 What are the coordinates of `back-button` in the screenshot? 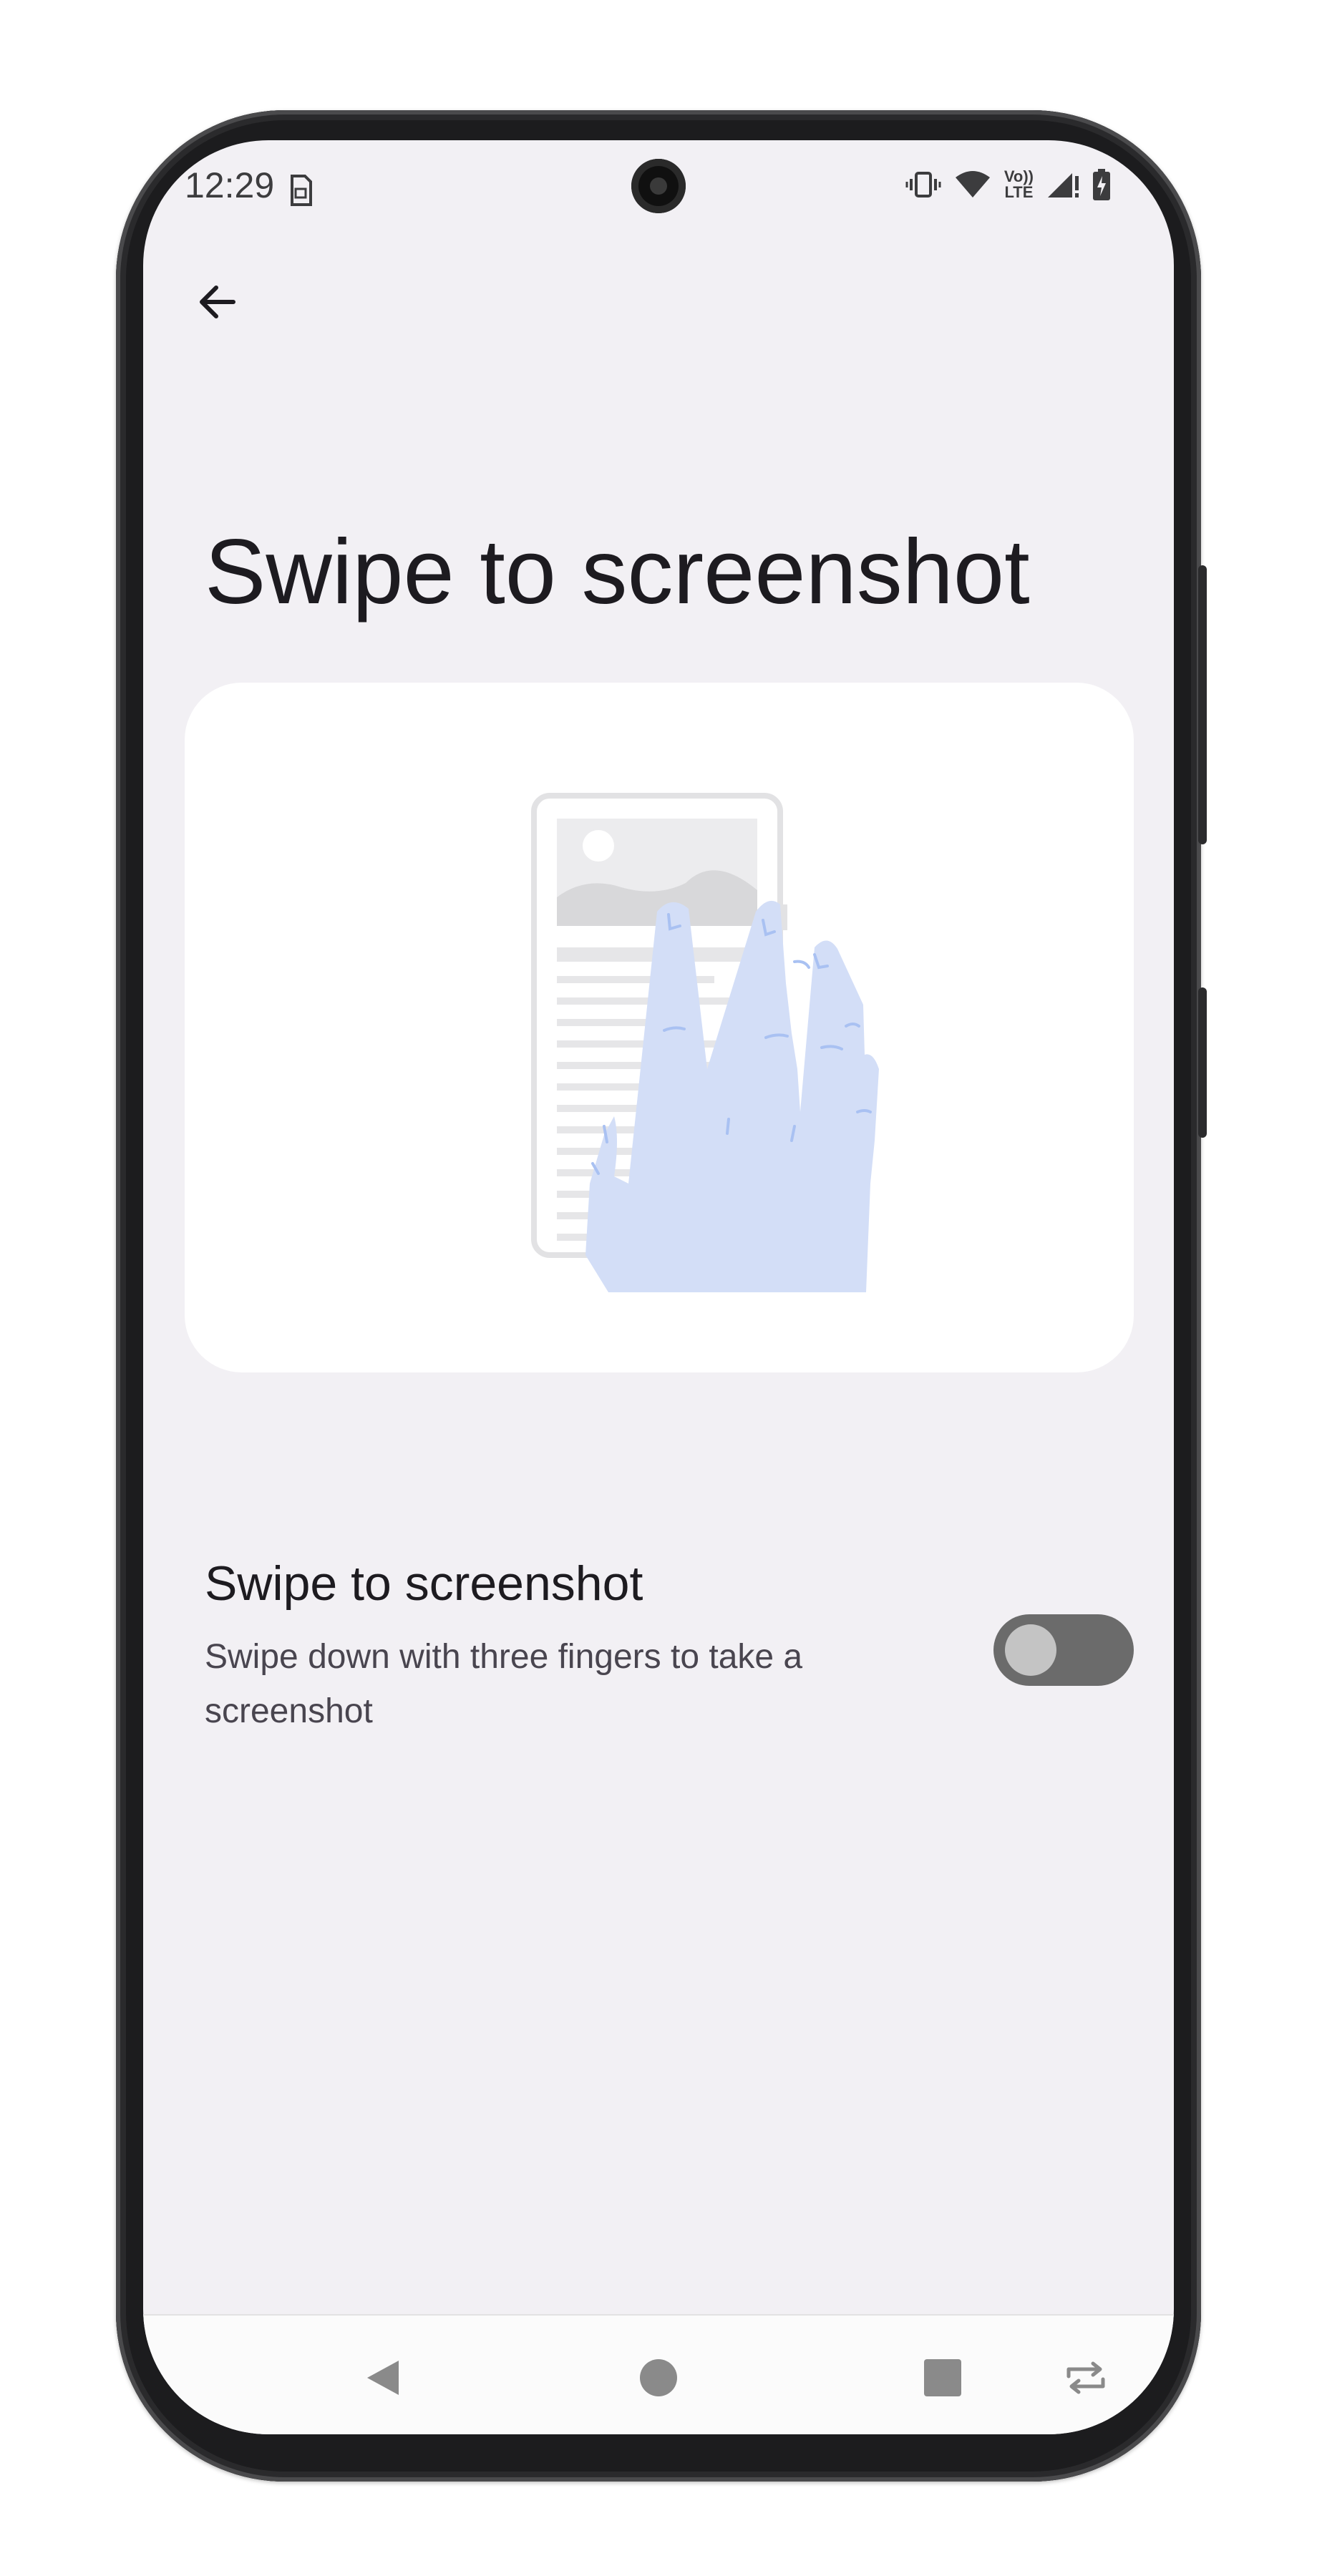 It's located at (217, 302).